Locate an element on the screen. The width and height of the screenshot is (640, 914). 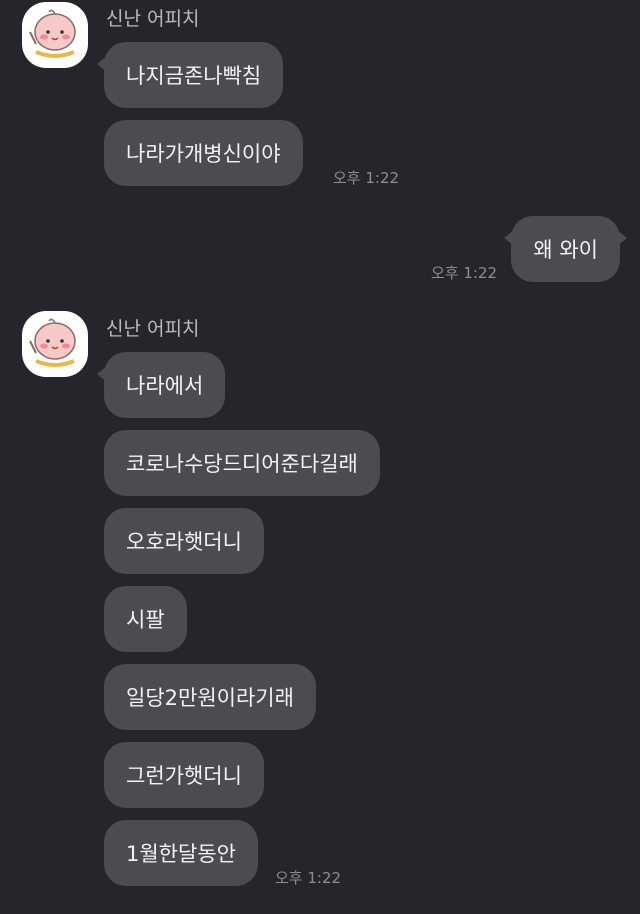
my-message-timestamp: 오후 1:22 is located at coordinates (464, 273).